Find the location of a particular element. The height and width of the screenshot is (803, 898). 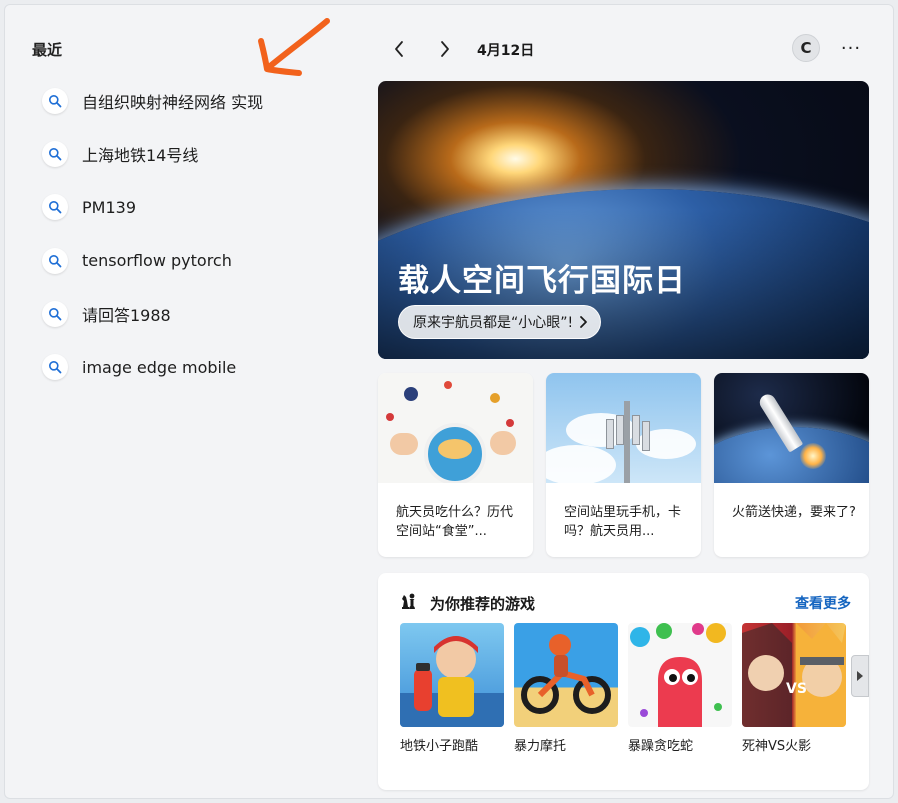

avatar: C is located at coordinates (806, 48).